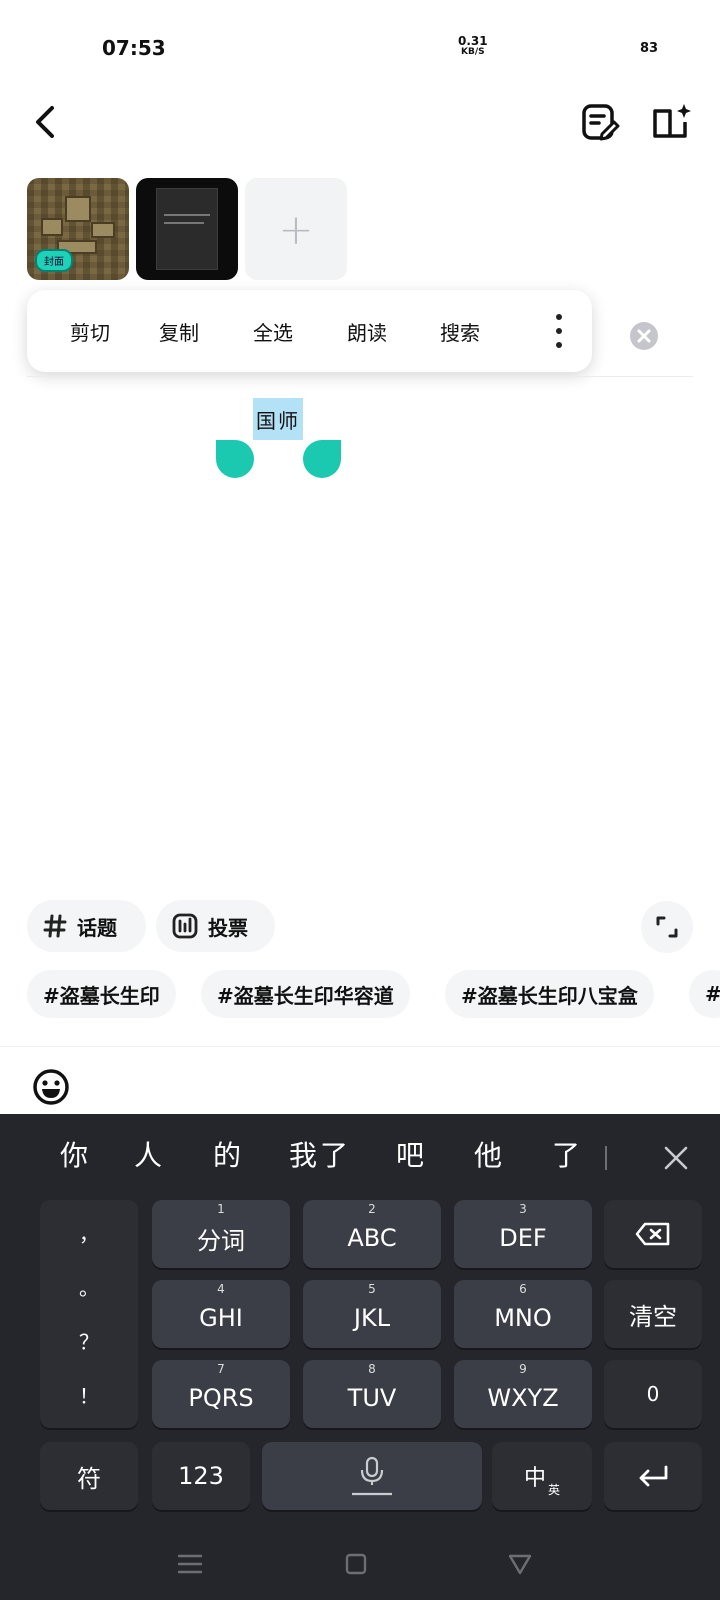 The width and height of the screenshot is (720, 1600). What do you see at coordinates (221, 1314) in the screenshot?
I see `key-4: 4 GHI` at bounding box center [221, 1314].